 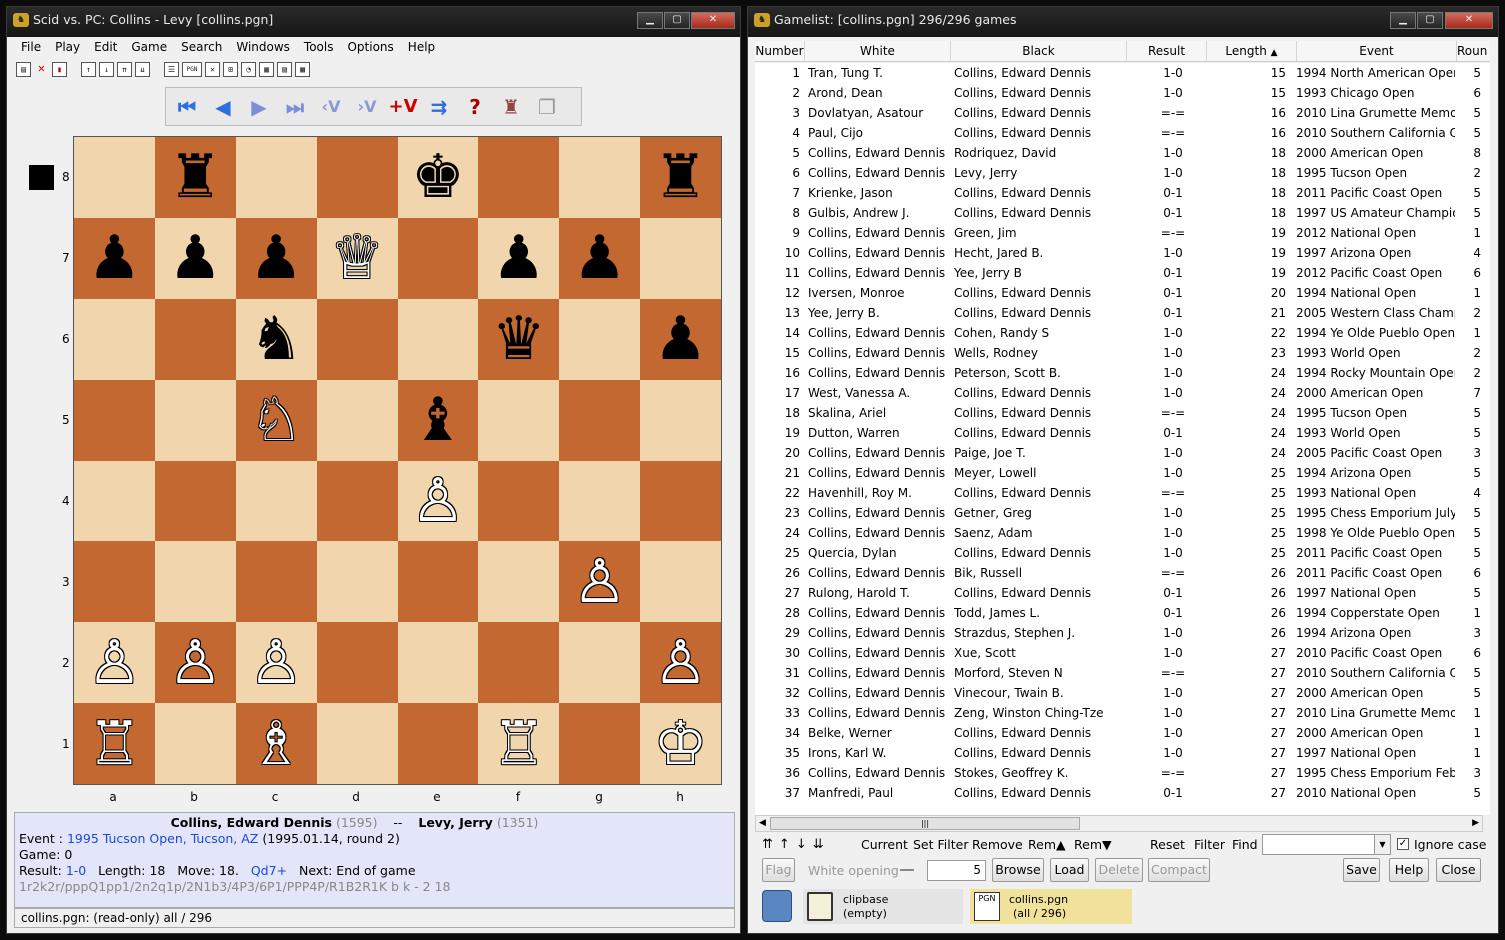 I want to click on piece-c5: ♘, so click(x=276, y=420).